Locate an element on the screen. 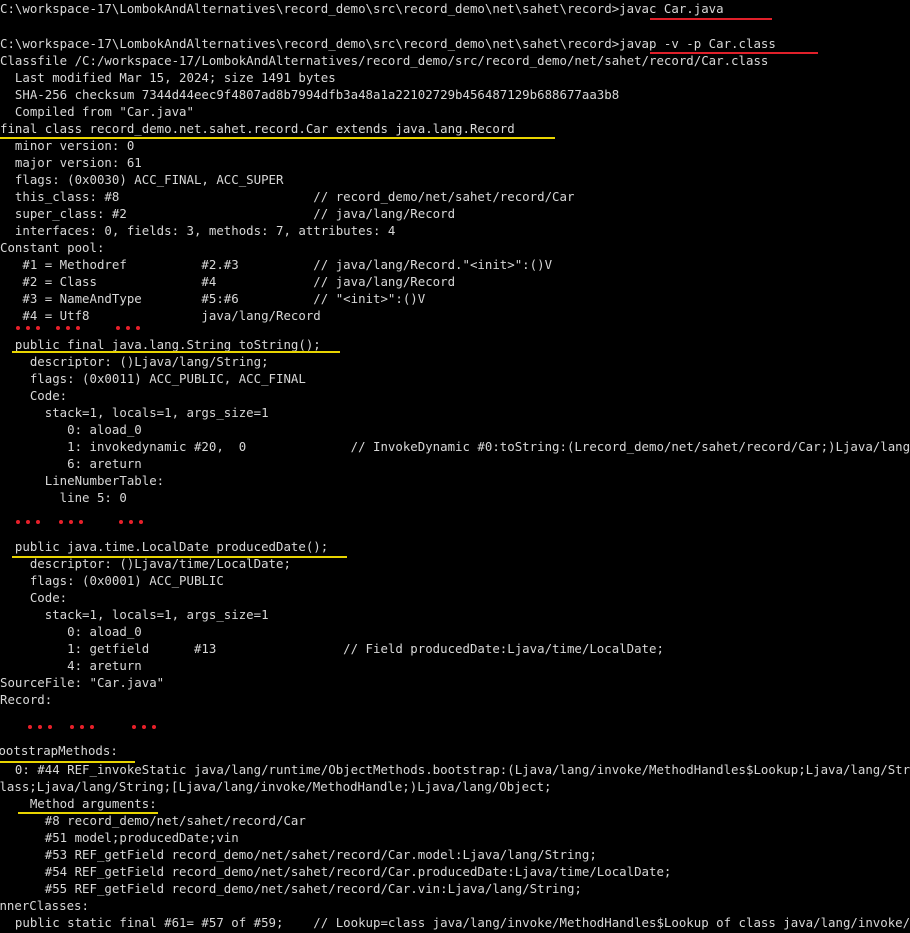  terminal-line: descriptor: ()Ljava/lang/String; is located at coordinates (134, 361).